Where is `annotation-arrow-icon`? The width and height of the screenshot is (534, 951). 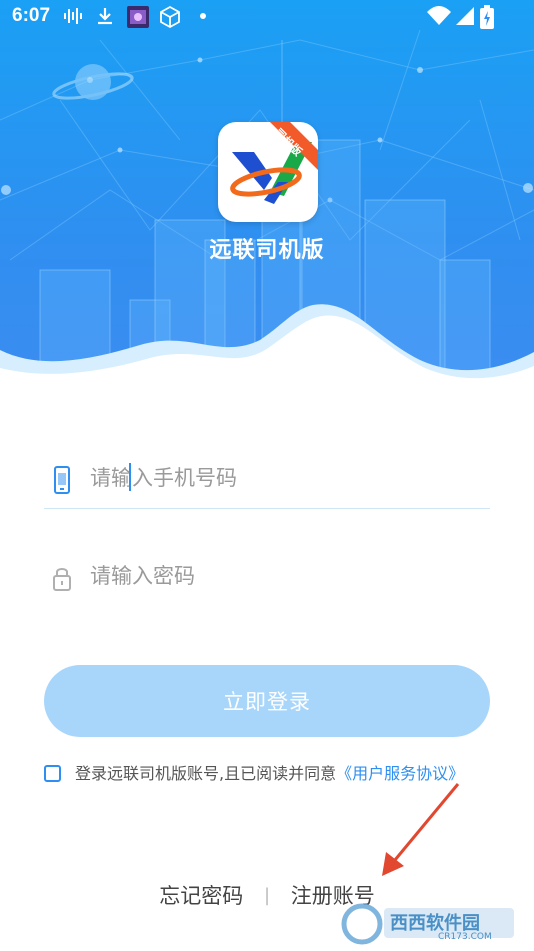
annotation-arrow-icon is located at coordinates (421, 829).